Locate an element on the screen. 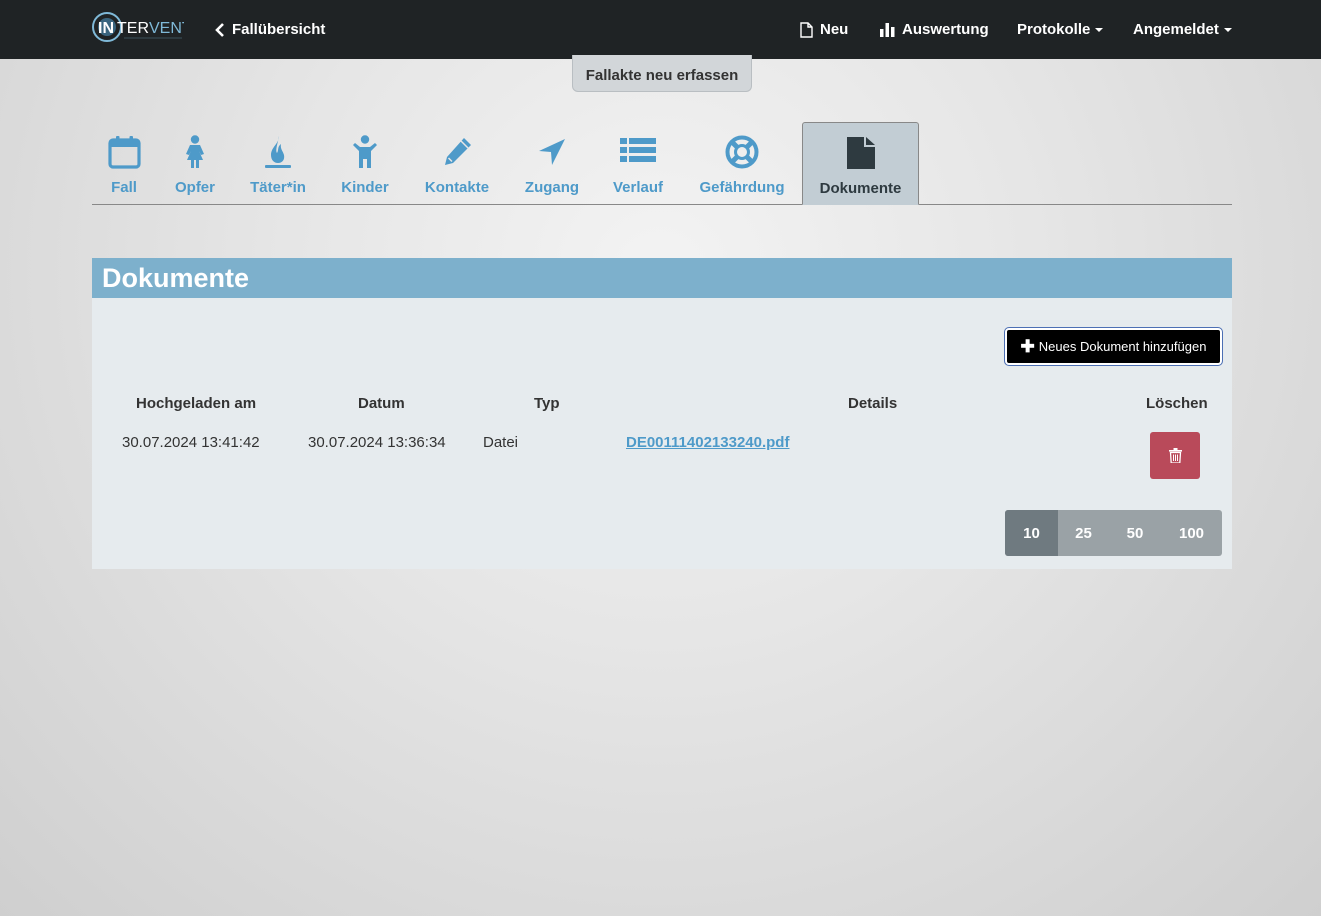 The image size is (1321, 916). page-size-option: 100 is located at coordinates (1191, 533).